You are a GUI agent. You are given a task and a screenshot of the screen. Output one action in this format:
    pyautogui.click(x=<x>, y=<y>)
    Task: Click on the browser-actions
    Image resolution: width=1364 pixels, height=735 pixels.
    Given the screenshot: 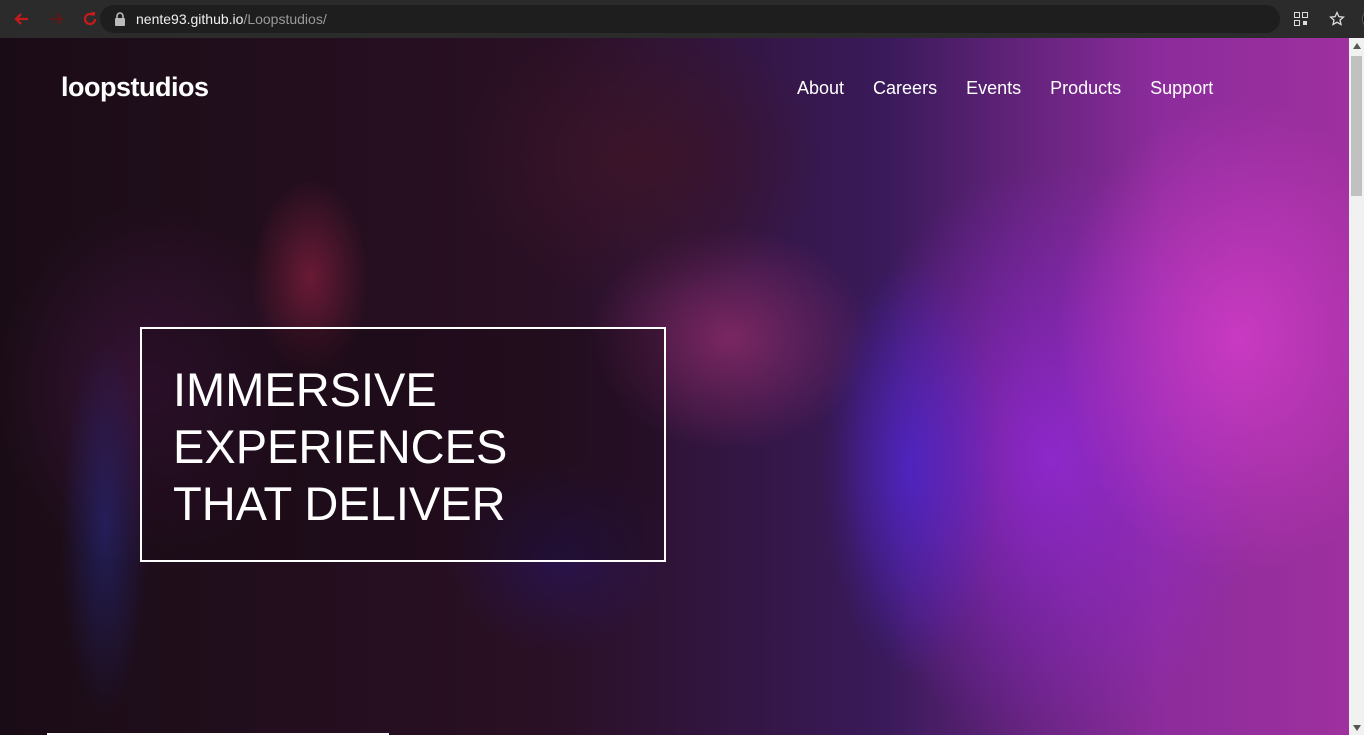 What is the action you would take?
    pyautogui.click(x=1327, y=19)
    